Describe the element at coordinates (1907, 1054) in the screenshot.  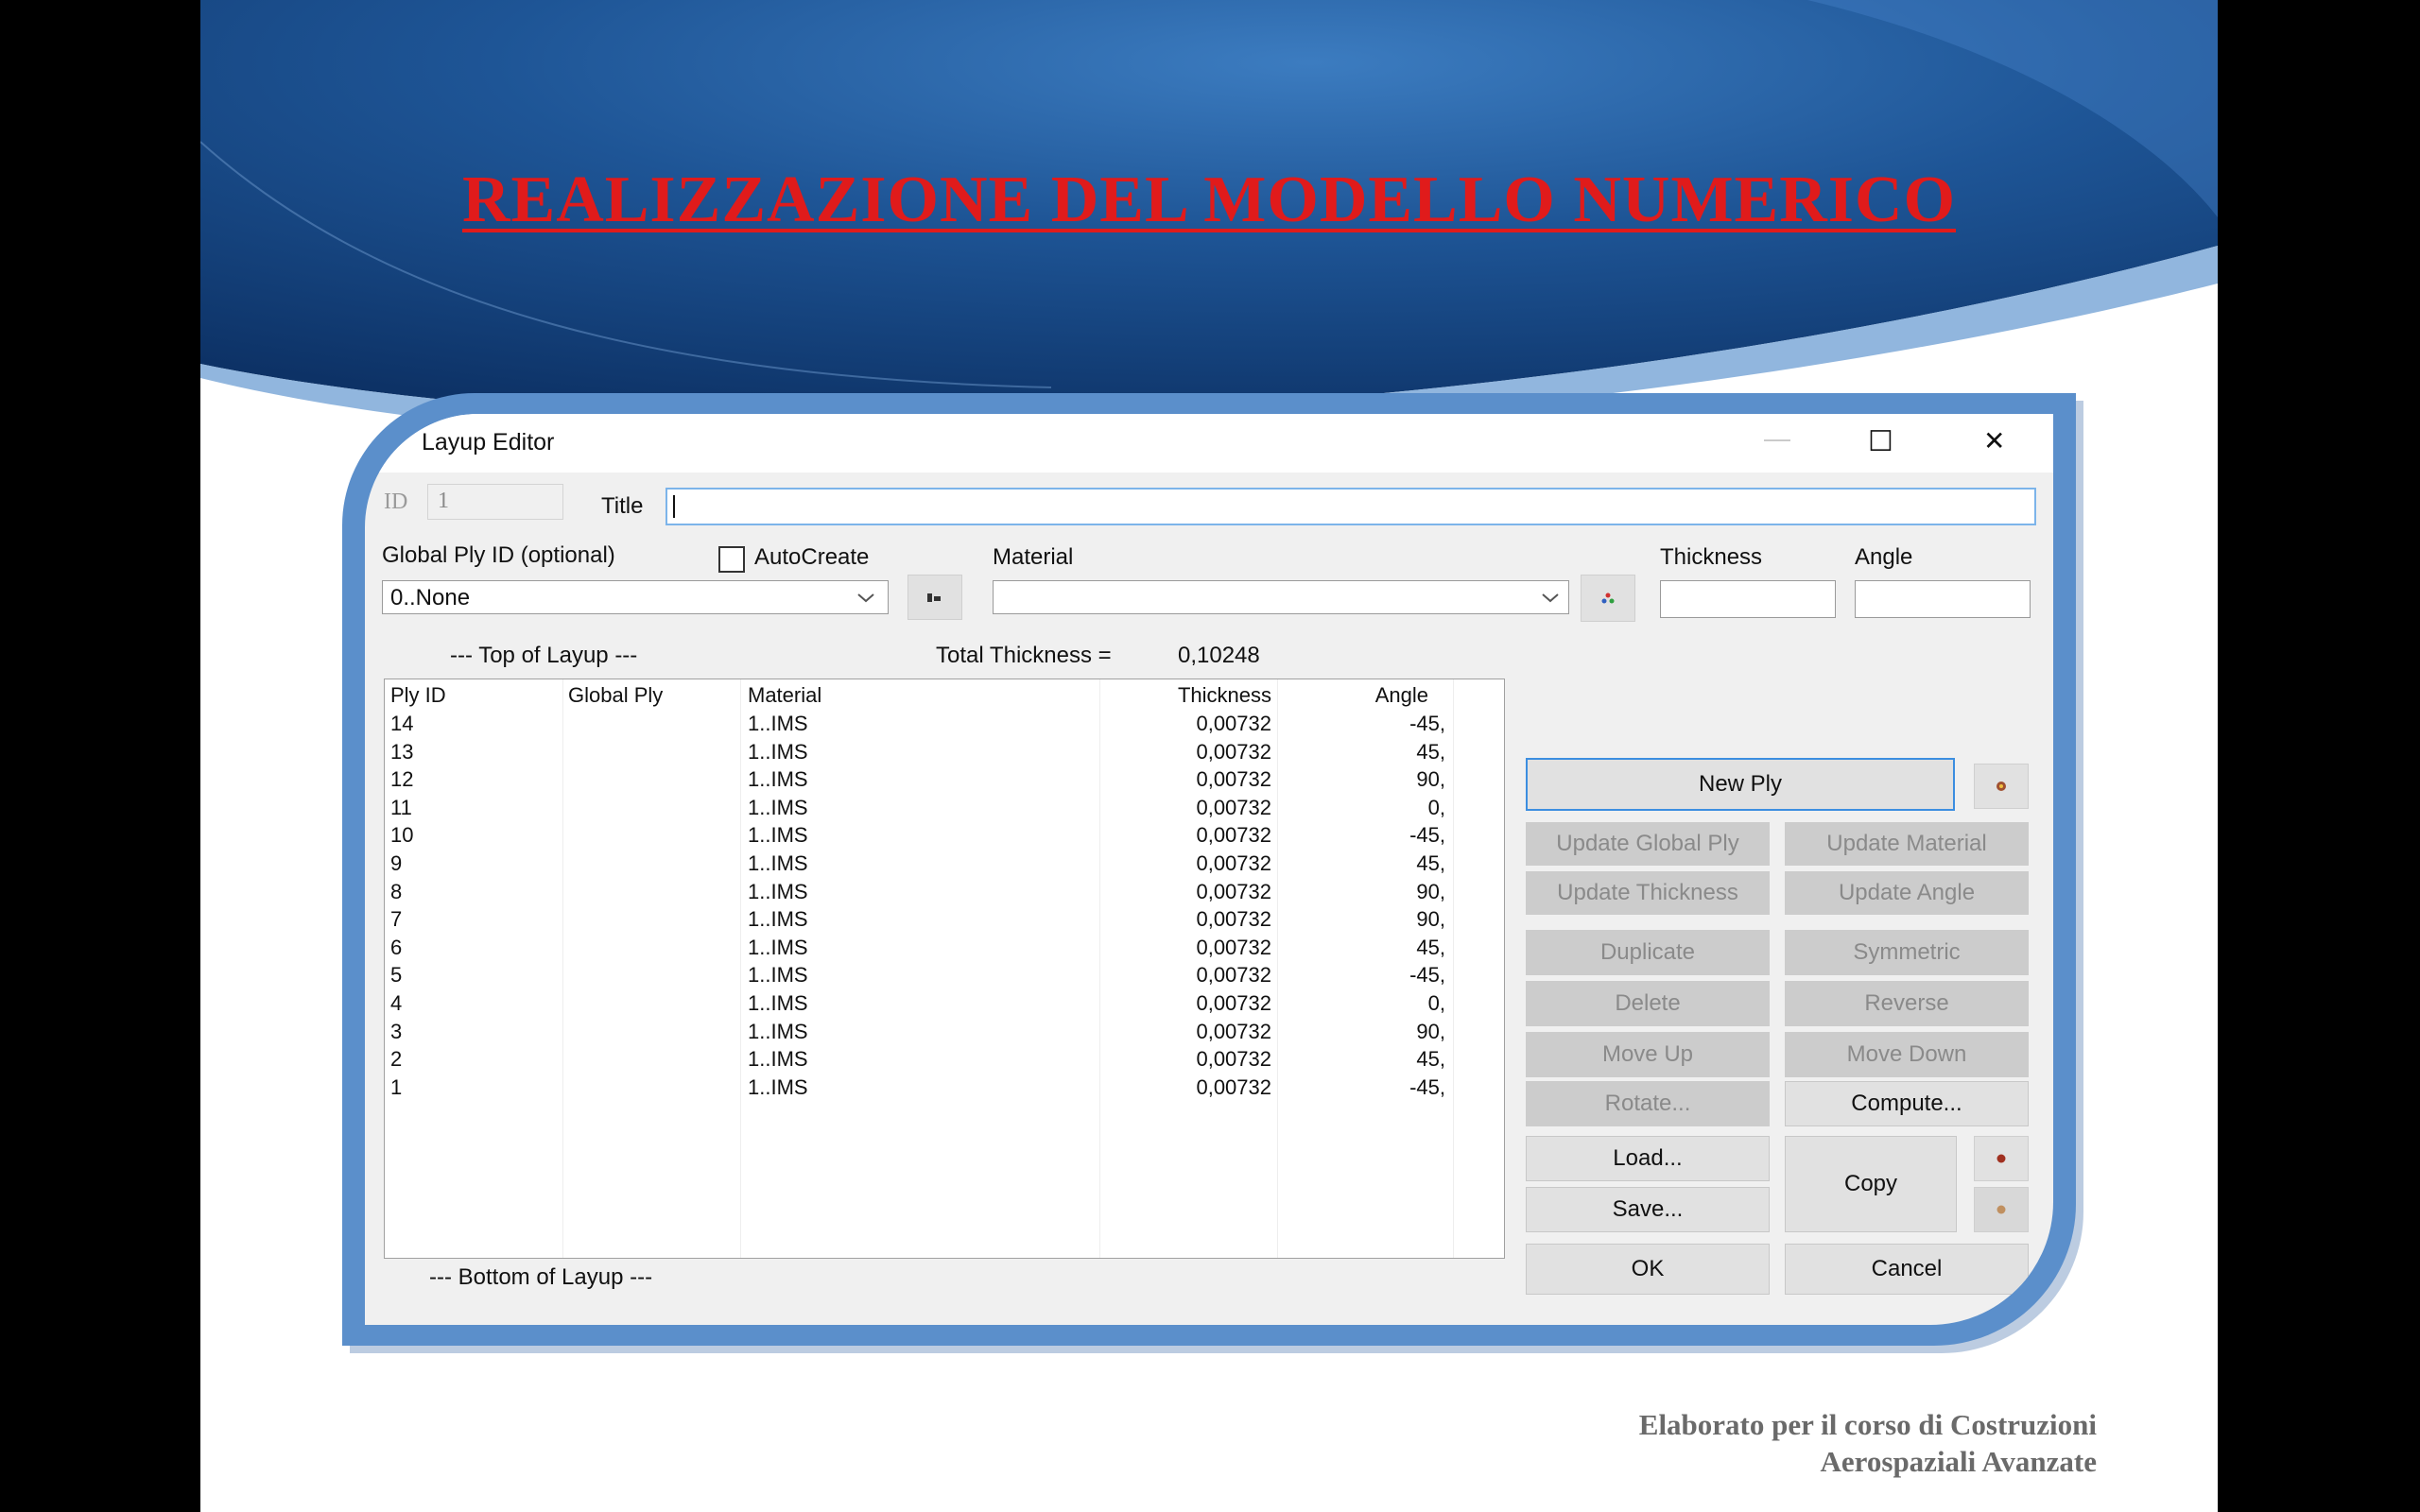
I see `move-down-button: Move Down` at that location.